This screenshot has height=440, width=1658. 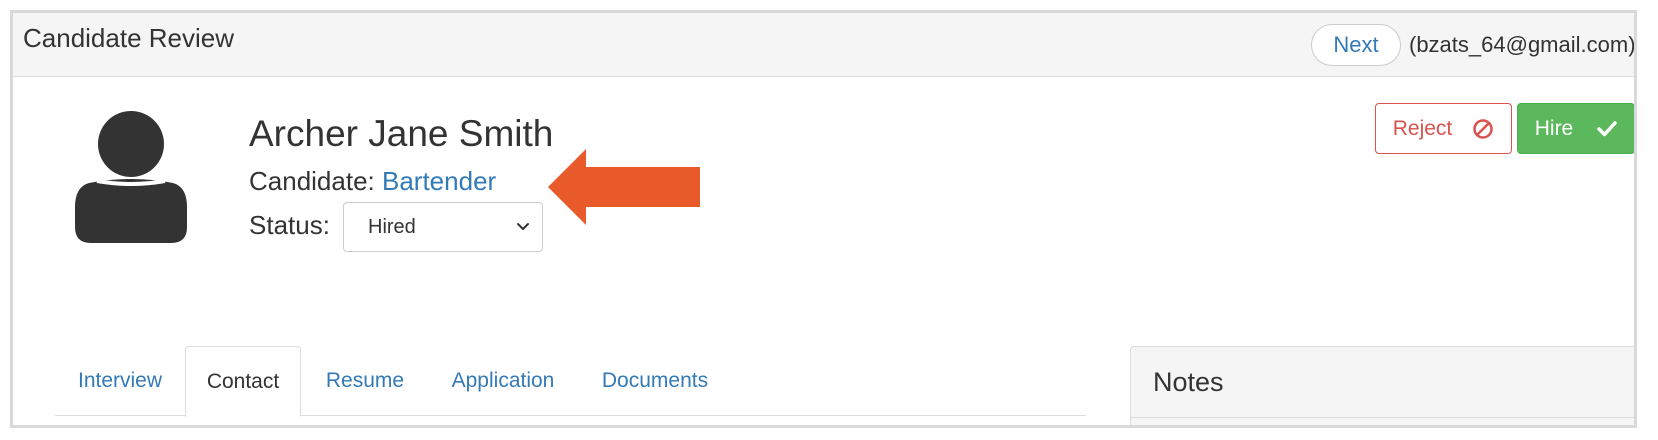 What do you see at coordinates (1422, 128) in the screenshot?
I see `reject-label: Reject` at bounding box center [1422, 128].